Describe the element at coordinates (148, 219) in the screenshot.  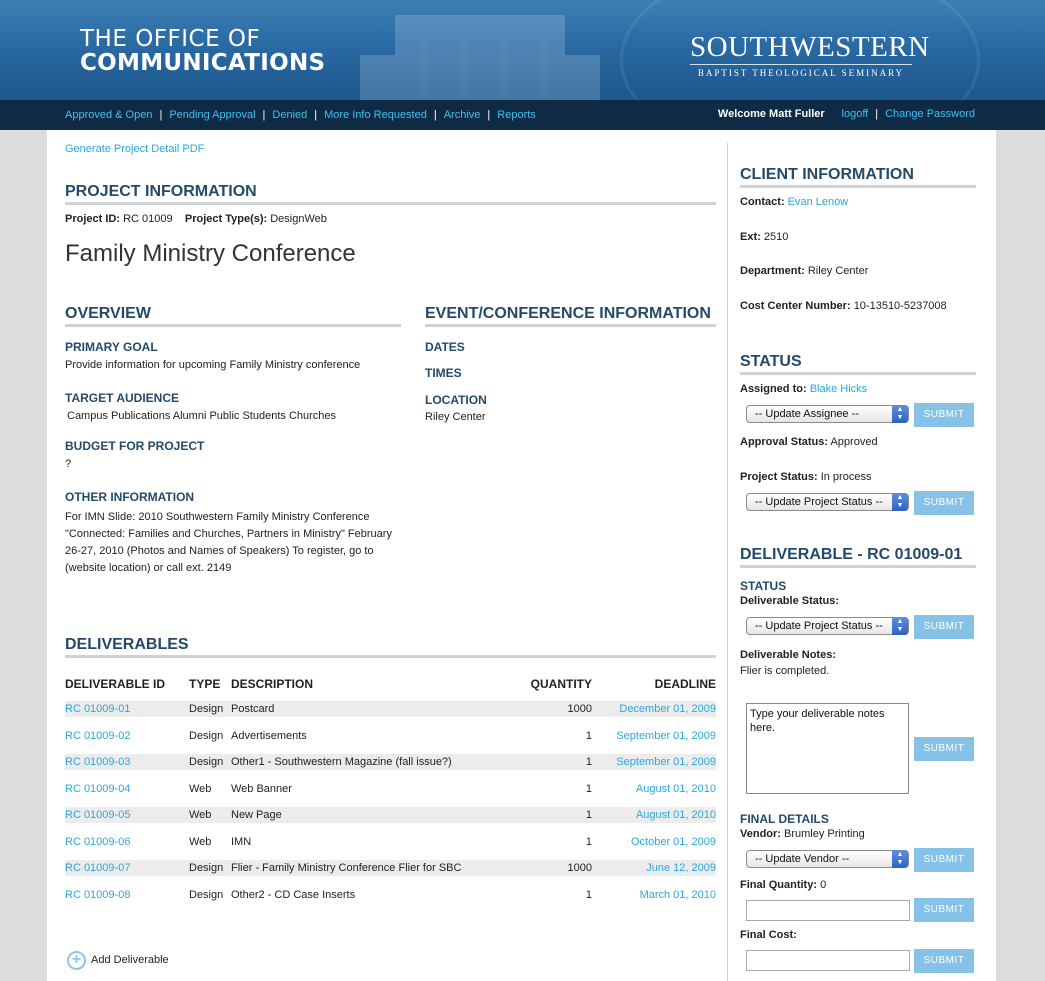
I see `project-id-value: RC 01009` at that location.